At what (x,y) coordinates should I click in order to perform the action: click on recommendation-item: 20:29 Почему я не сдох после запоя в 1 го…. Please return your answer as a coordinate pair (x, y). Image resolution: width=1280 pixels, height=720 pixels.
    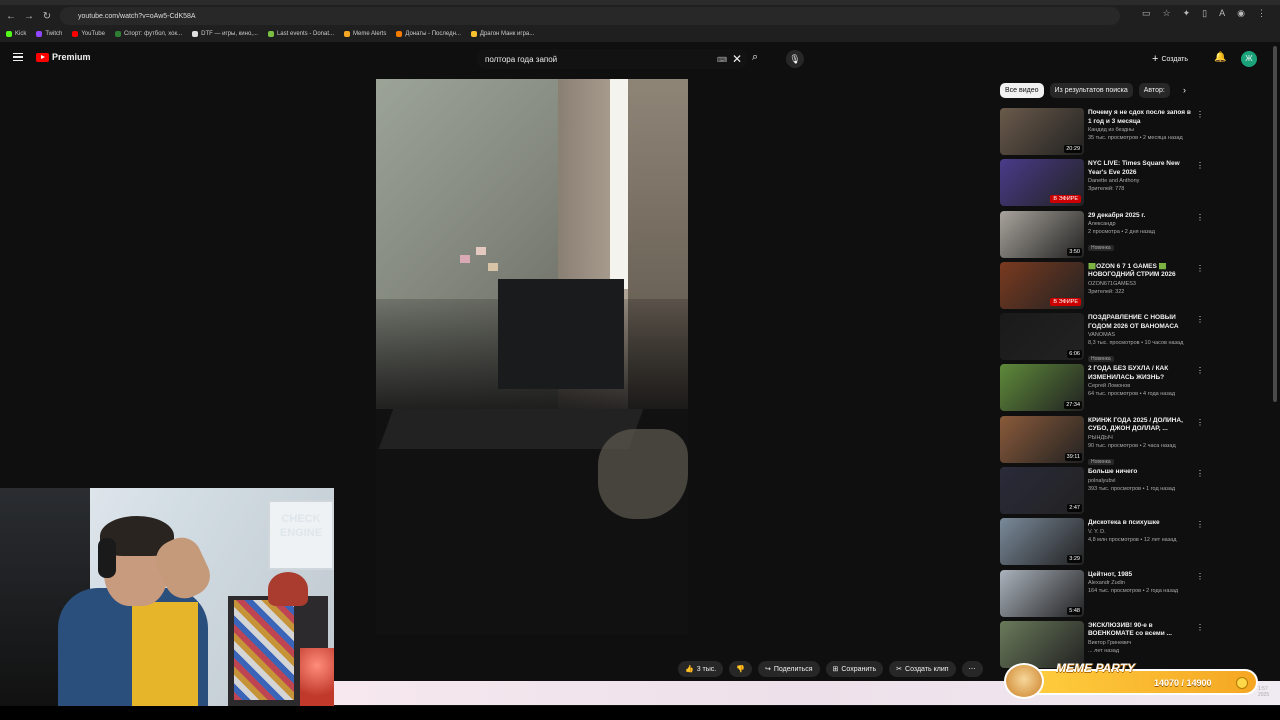
    Looking at the image, I should click on (1102, 133).